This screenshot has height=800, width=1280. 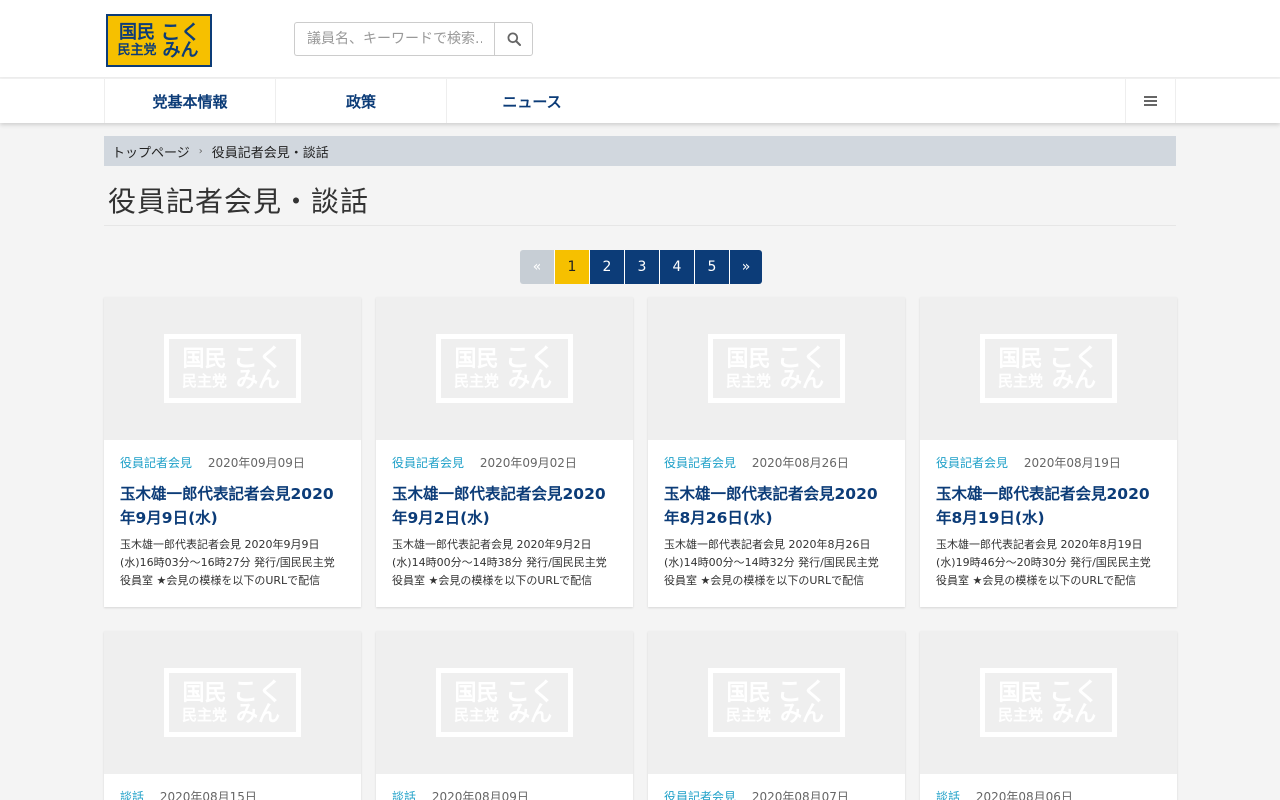 I want to click on card-date: 2020年08月09日, so click(x=480, y=795).